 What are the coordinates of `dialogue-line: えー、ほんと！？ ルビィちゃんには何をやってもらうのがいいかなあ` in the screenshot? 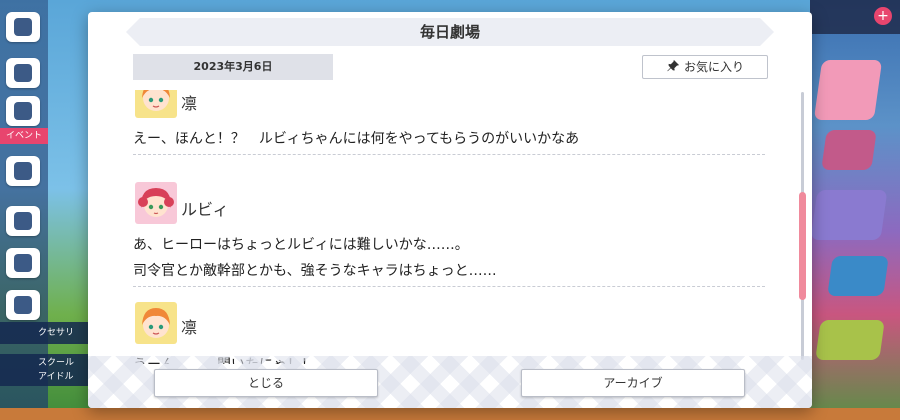 It's located at (356, 139).